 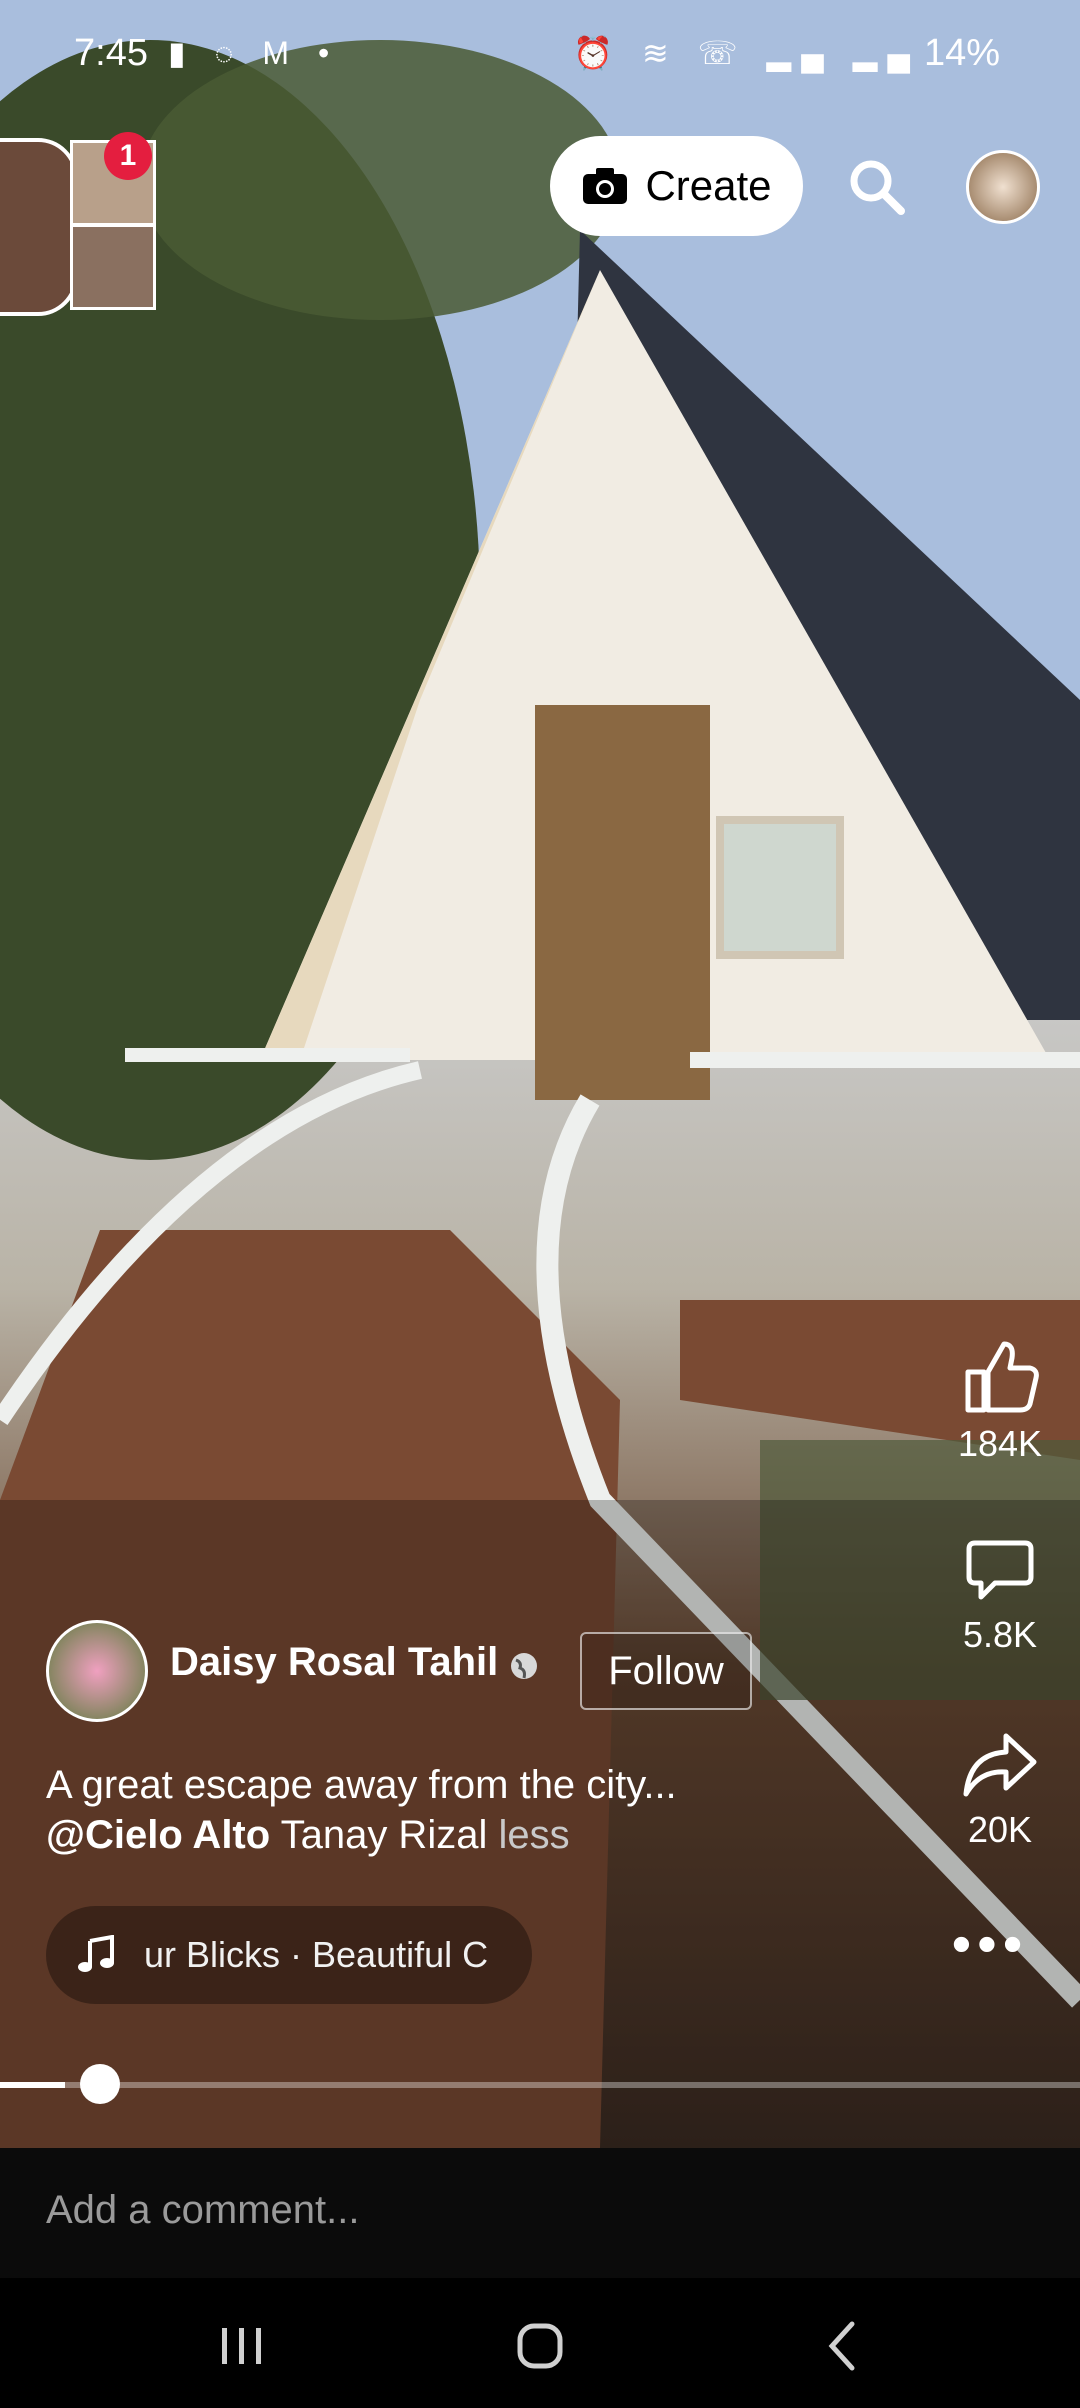 What do you see at coordinates (844, 2346) in the screenshot?
I see `back-icon` at bounding box center [844, 2346].